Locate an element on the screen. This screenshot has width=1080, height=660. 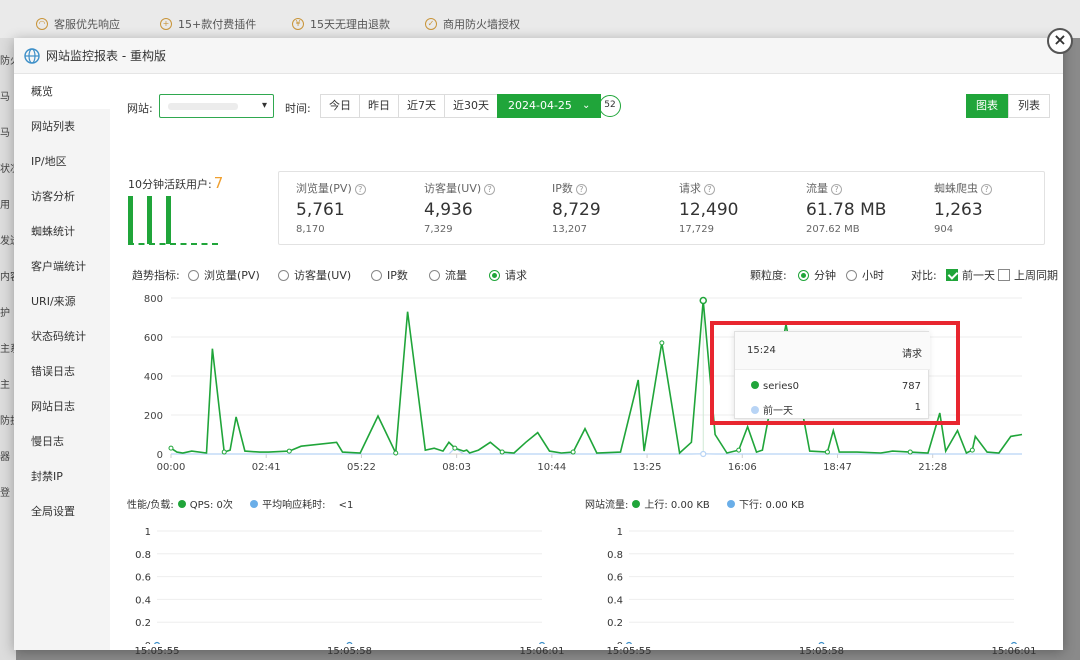
trend-option-label: 浏览量(PV) is located at coordinates (232, 275).